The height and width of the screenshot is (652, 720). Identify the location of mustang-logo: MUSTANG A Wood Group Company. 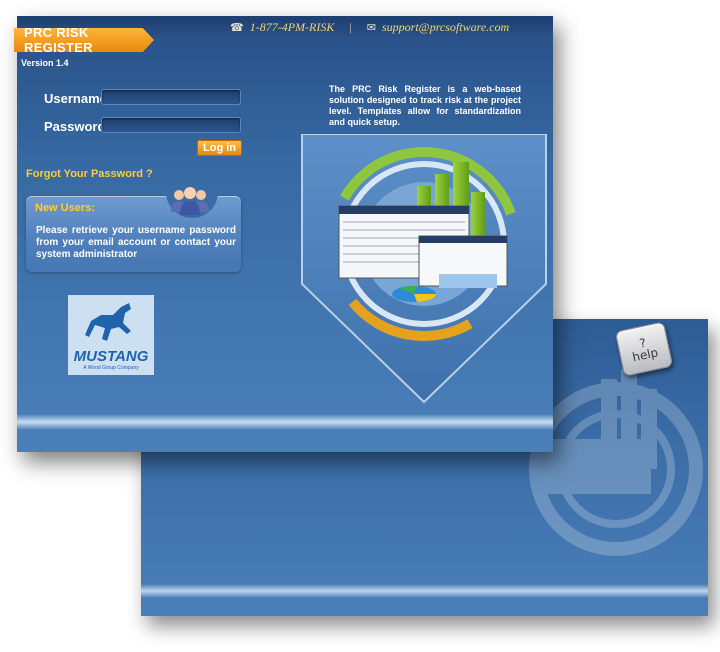
(111, 335).